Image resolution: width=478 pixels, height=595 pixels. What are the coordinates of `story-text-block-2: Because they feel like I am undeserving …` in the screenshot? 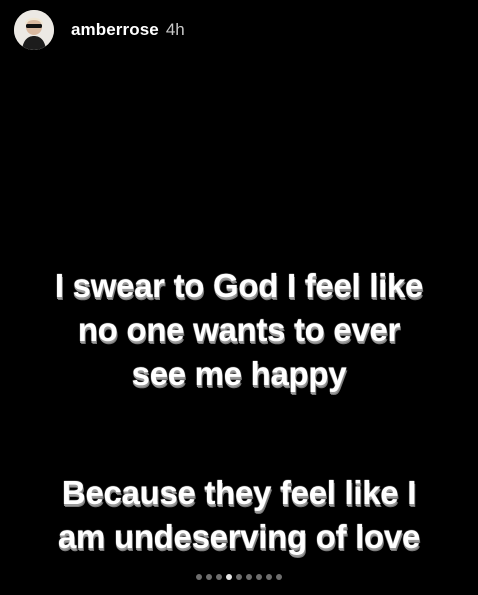 It's located at (239, 515).